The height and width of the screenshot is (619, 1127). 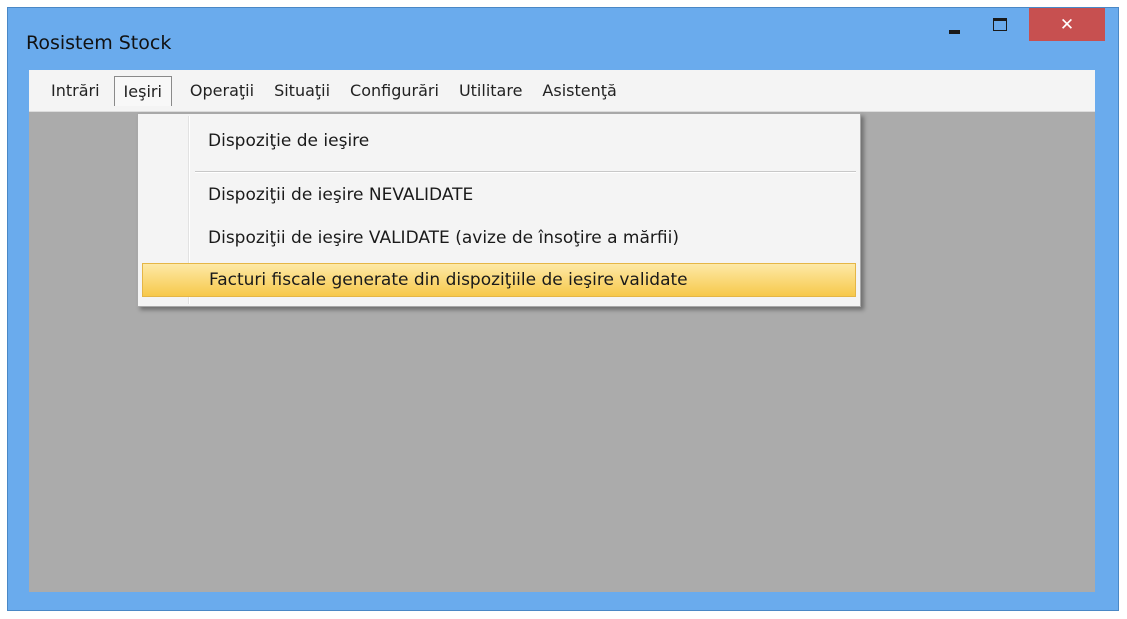 I want to click on maximize-button, so click(x=1000, y=24).